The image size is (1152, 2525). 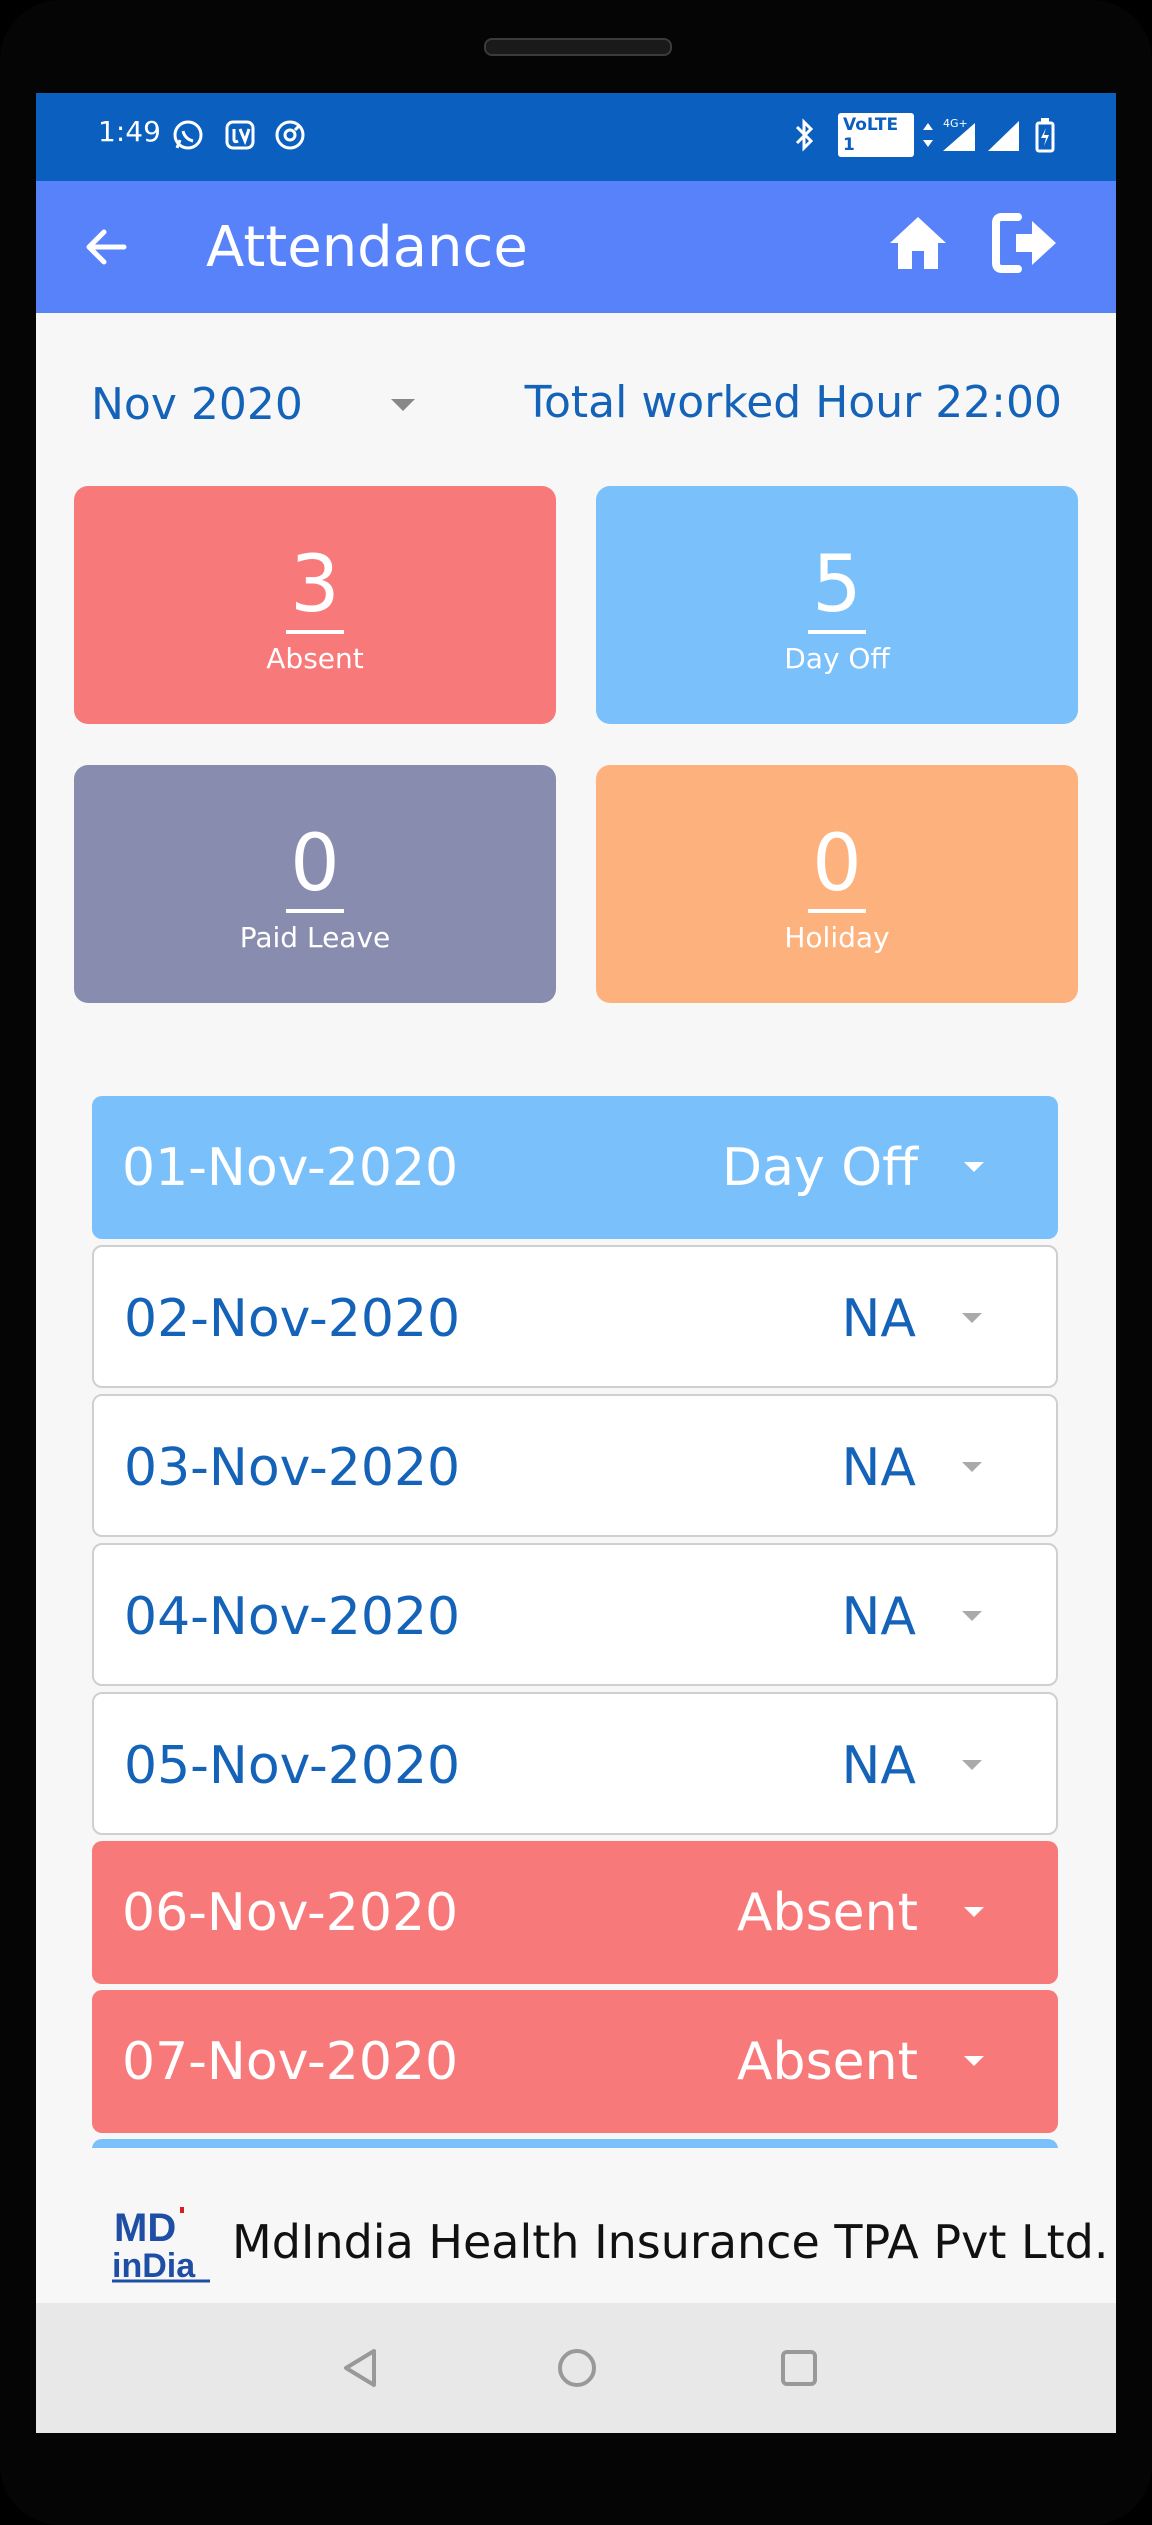 I want to click on day-off-card: 5 Day Off, so click(x=837, y=605).